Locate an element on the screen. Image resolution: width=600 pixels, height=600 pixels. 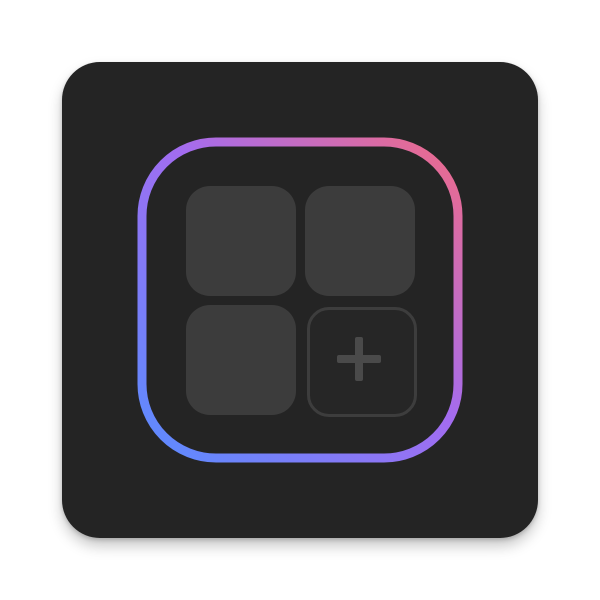
plus-icon is located at coordinates (362, 362).